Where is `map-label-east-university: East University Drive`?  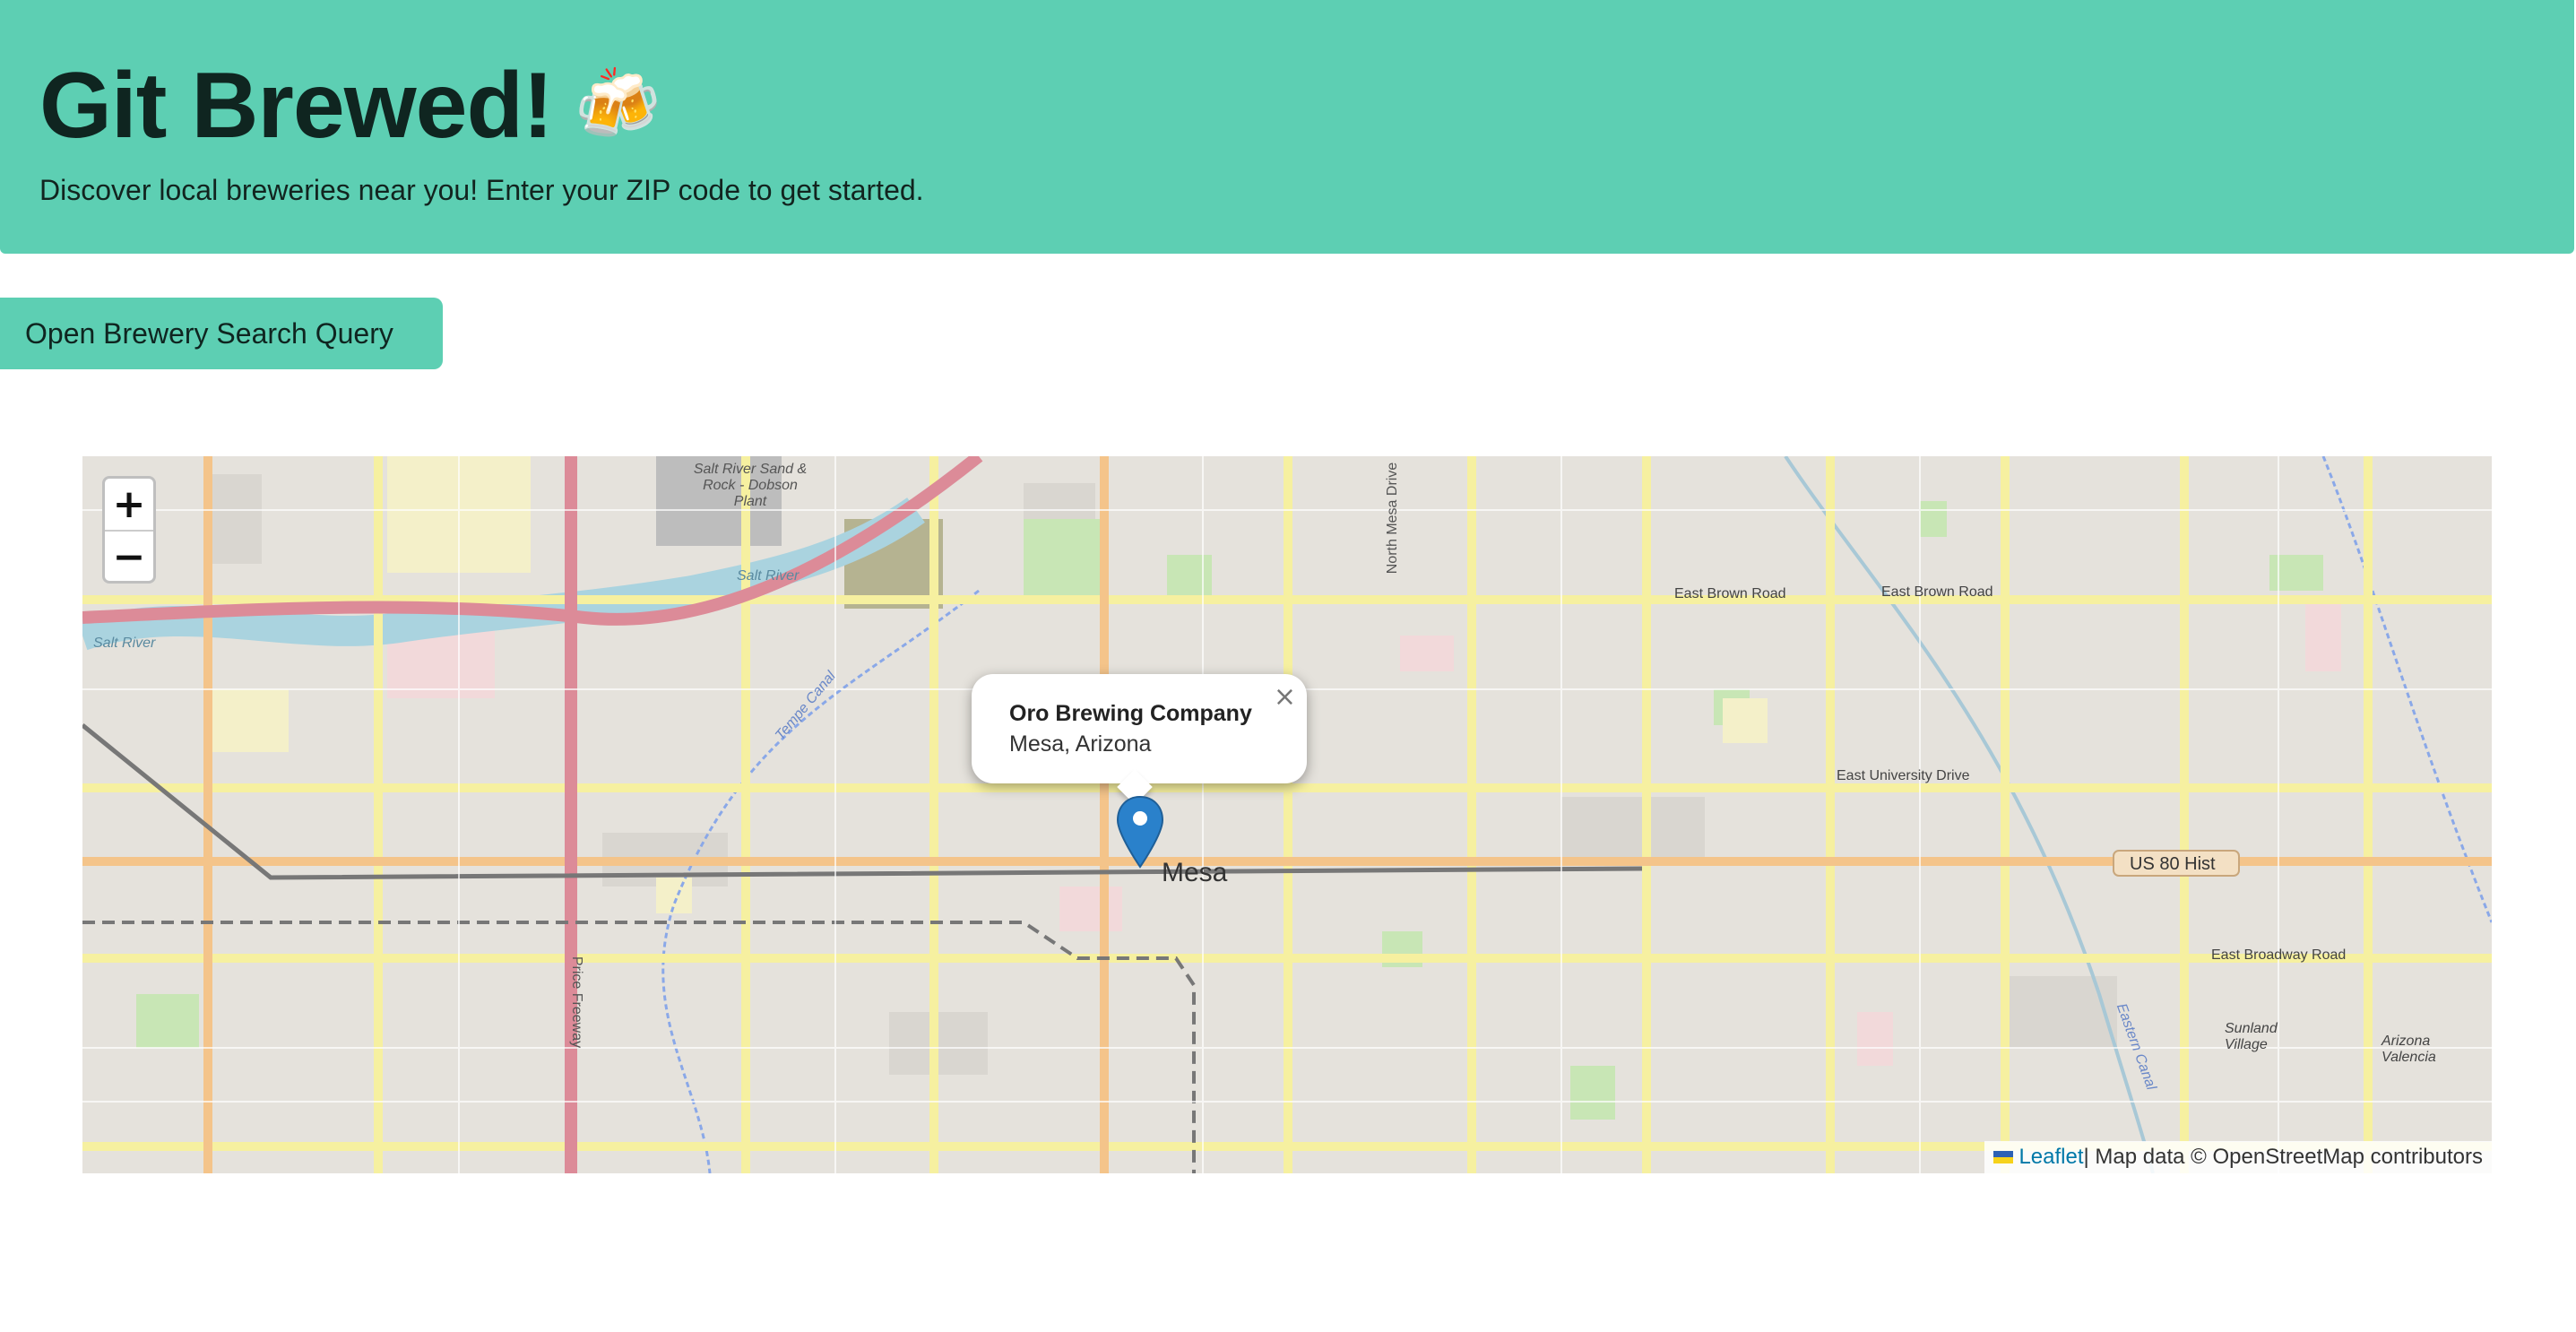 map-label-east-university: East University Drive is located at coordinates (1903, 775).